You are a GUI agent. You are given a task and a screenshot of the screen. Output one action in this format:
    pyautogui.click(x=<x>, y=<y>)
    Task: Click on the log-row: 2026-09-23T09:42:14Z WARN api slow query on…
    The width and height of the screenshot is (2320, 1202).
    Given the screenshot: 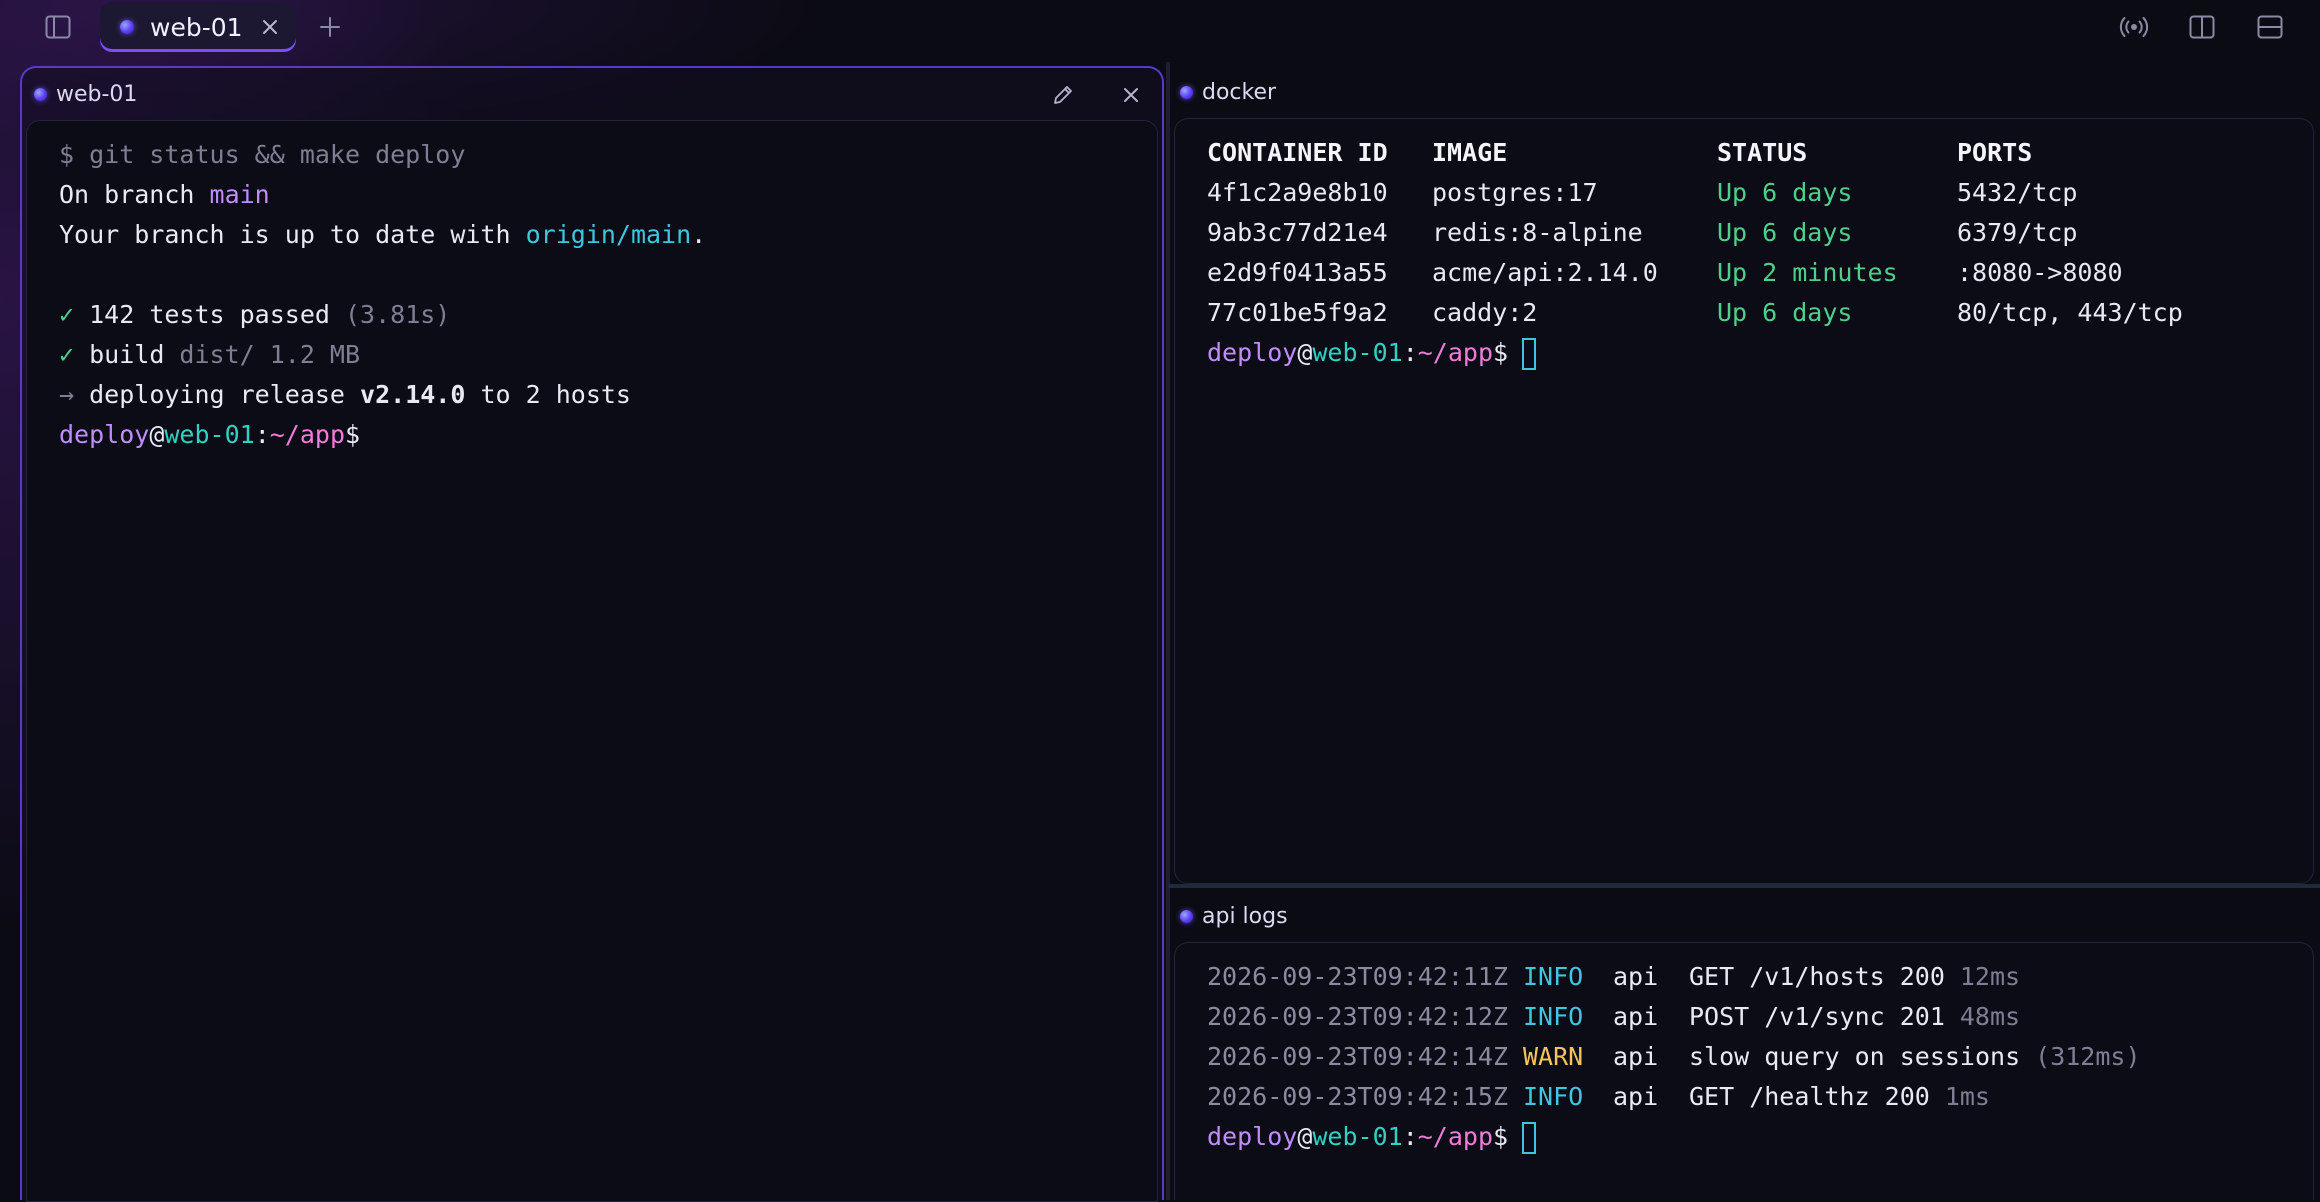 What is the action you would take?
    pyautogui.click(x=1760, y=1057)
    